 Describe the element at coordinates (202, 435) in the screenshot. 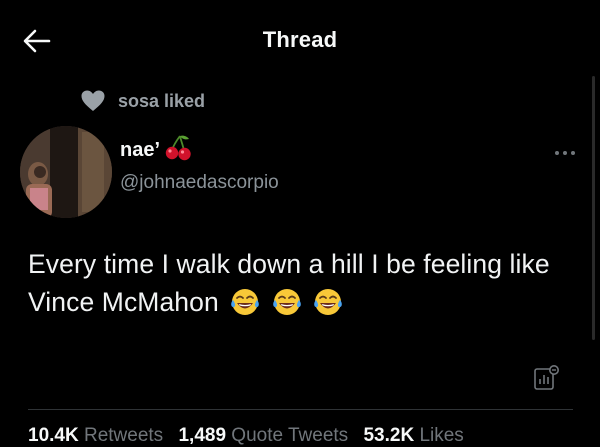

I see `quote-tweets-count: 1,489` at that location.